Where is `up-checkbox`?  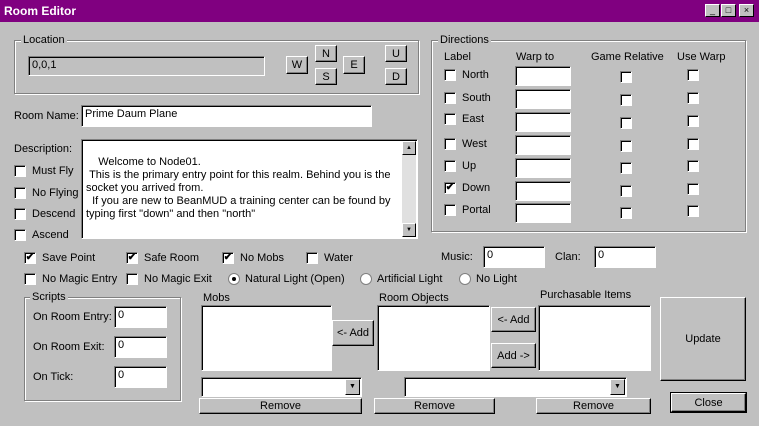
up-checkbox is located at coordinates (450, 166).